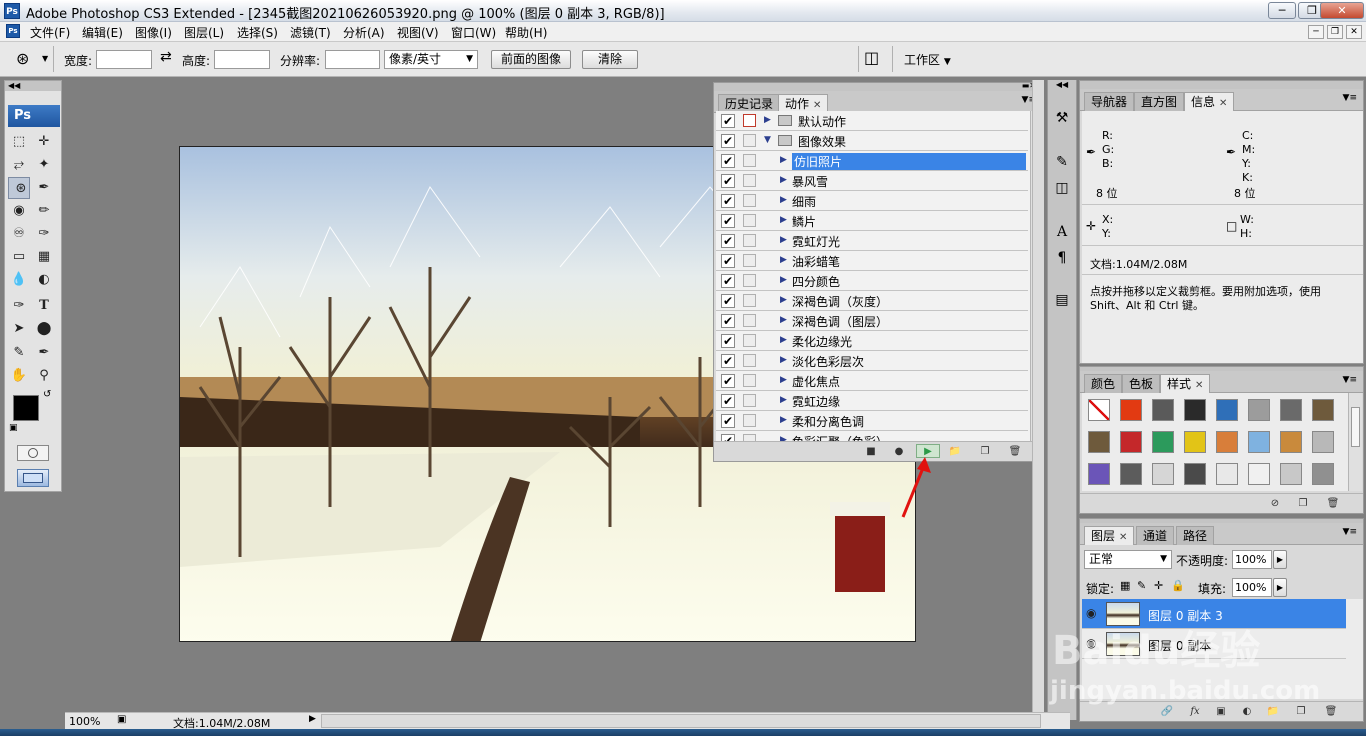 The width and height of the screenshot is (1366, 736). I want to click on lock-transparency-icon: ▦, so click(1125, 585).